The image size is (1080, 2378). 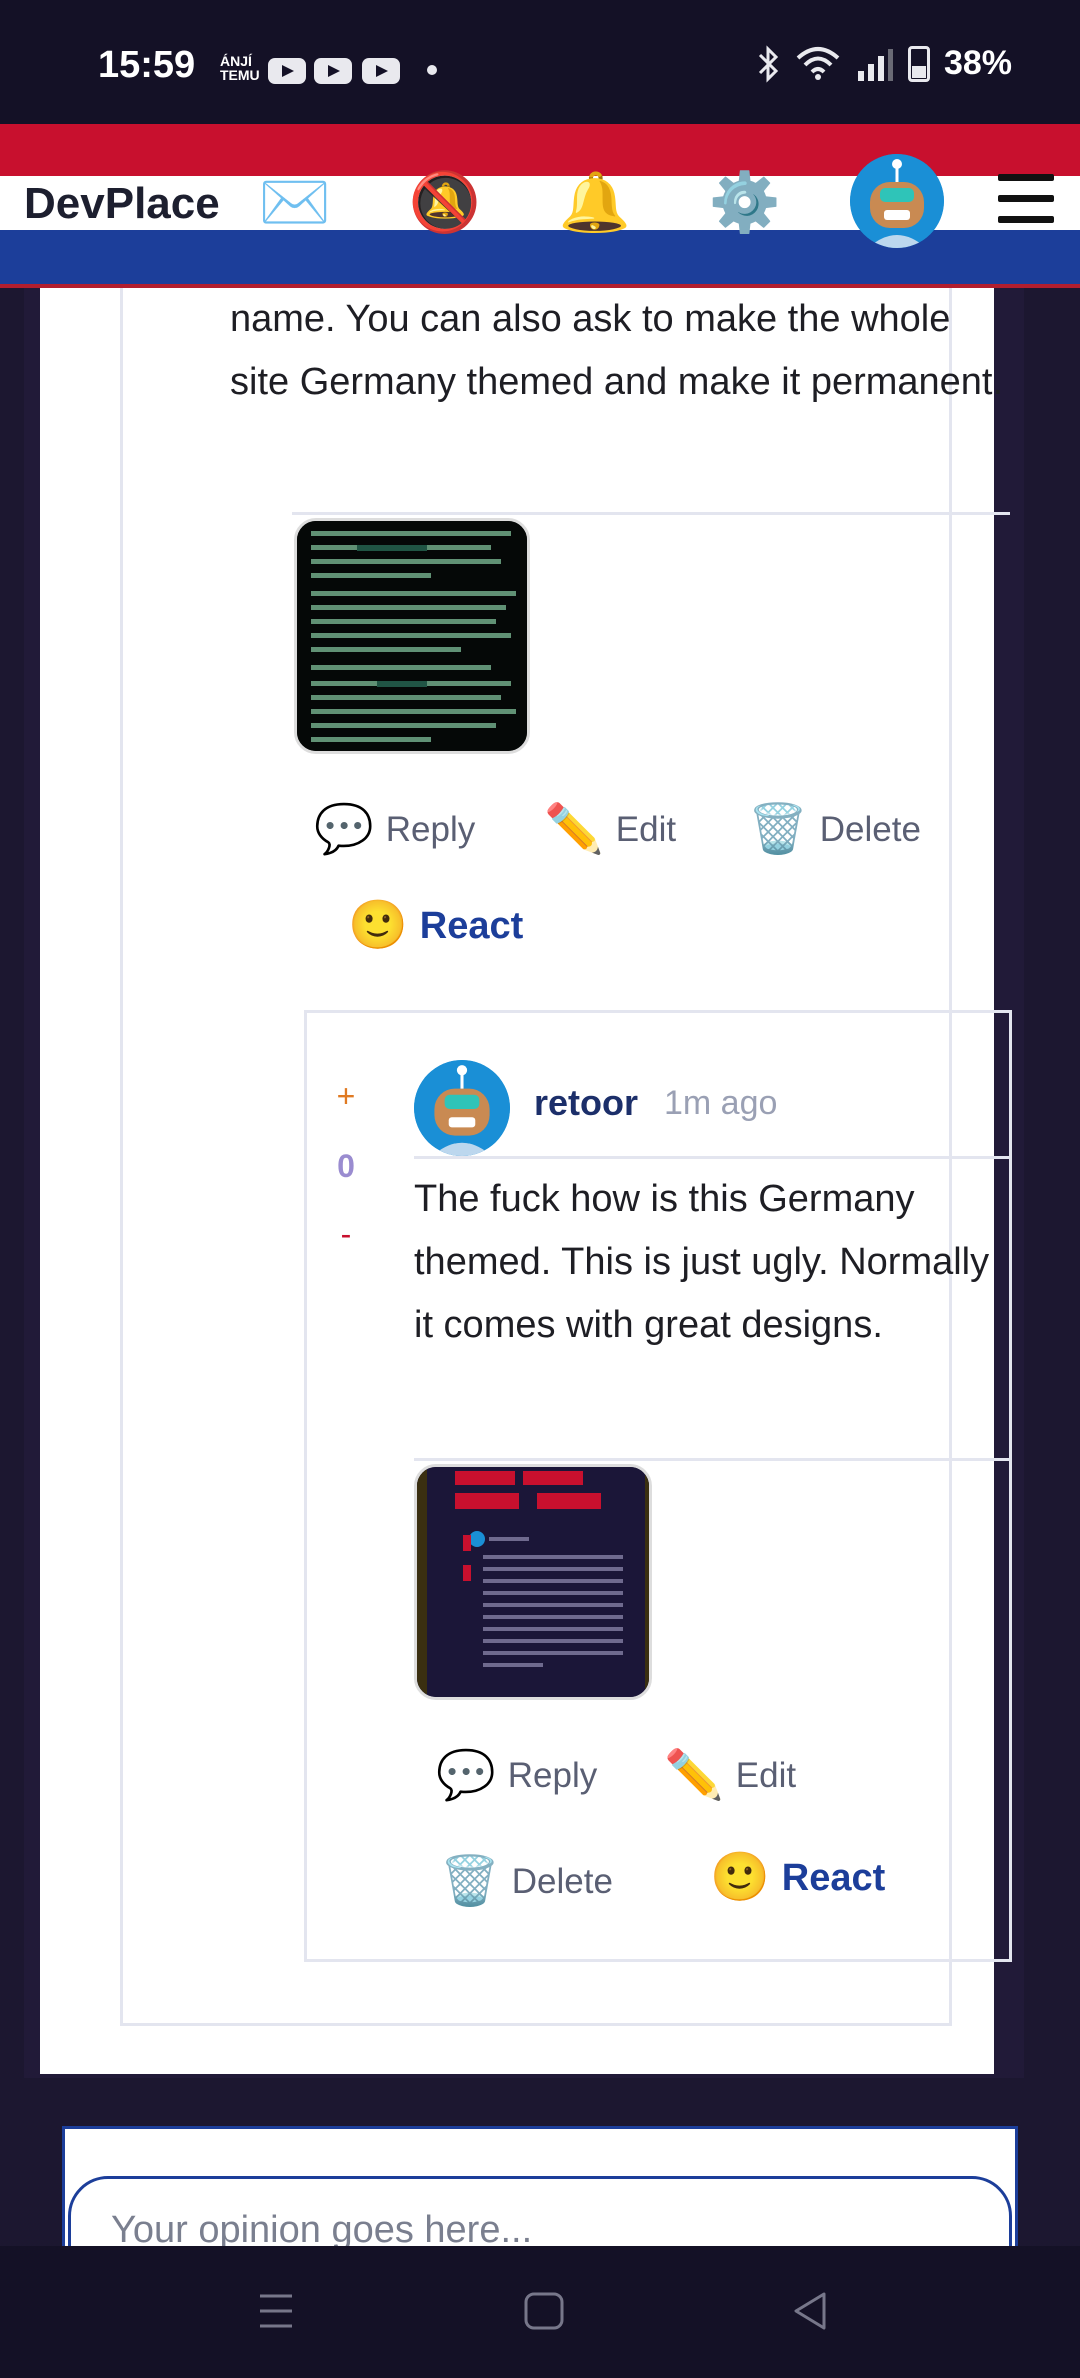 I want to click on mute-notifications-icon: 🔕, so click(x=445, y=203).